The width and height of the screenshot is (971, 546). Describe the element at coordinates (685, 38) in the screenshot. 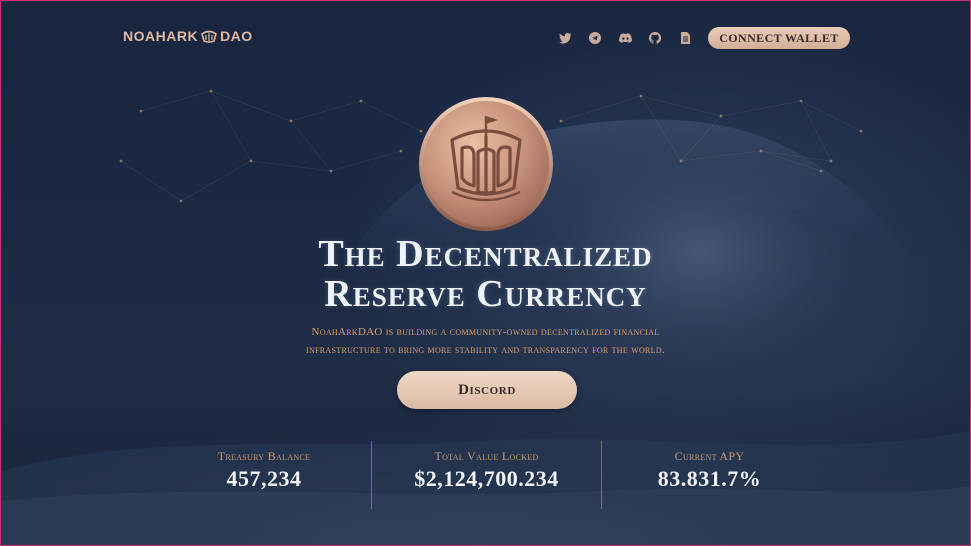

I see `docs-icon` at that location.